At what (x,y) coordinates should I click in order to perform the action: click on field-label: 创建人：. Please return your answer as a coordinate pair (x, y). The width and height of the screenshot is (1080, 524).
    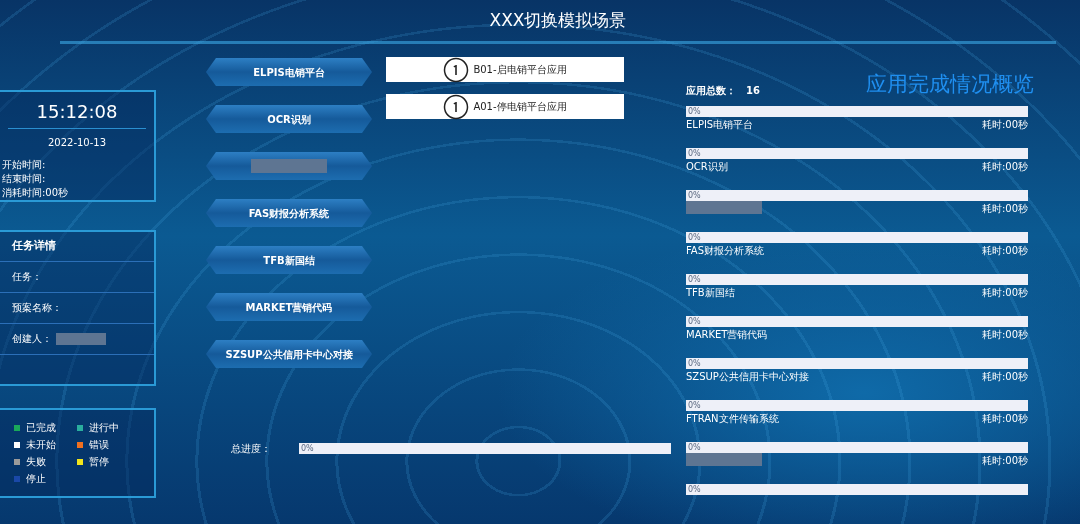
    Looking at the image, I should click on (32, 339).